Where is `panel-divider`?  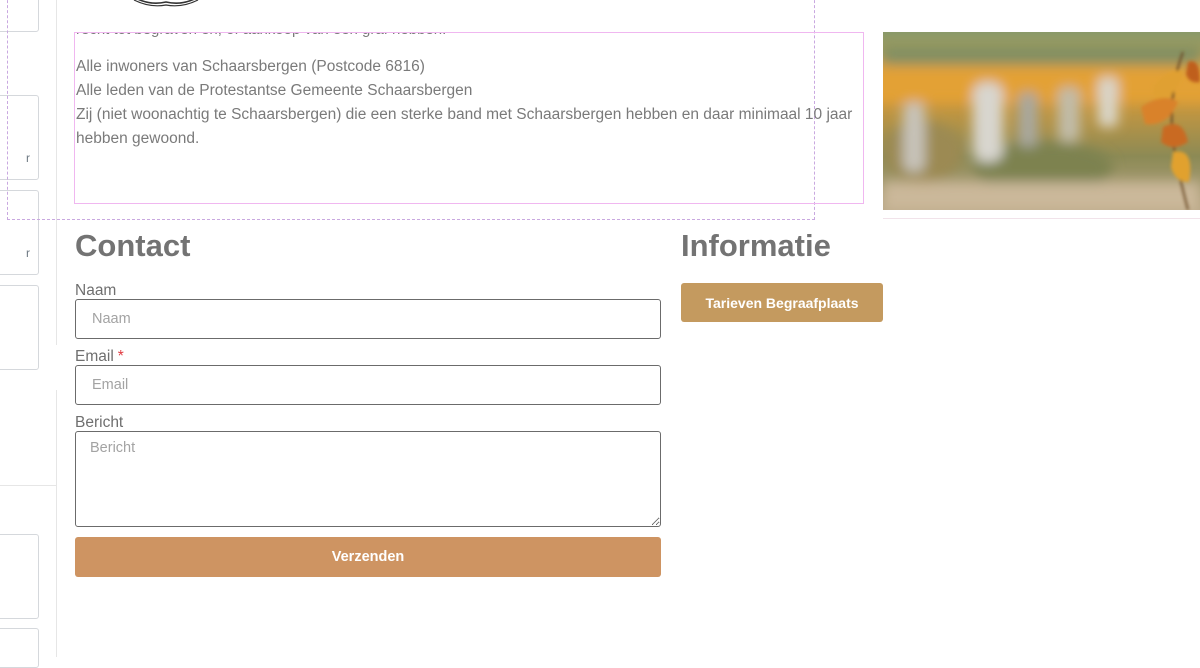 panel-divider is located at coordinates (28, 485).